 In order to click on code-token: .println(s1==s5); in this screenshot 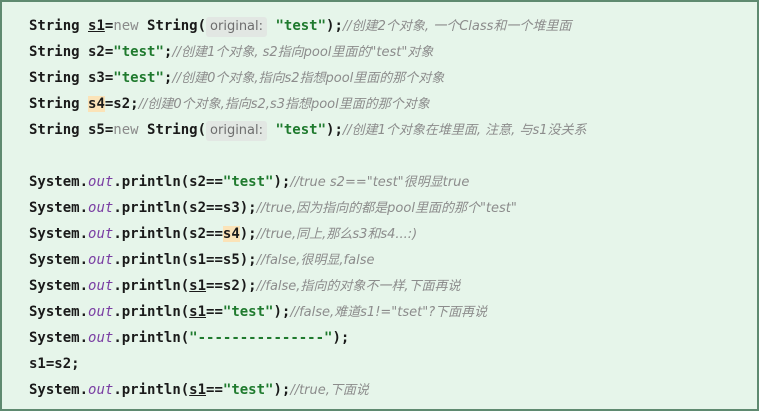, I will do `click(185, 260)`.